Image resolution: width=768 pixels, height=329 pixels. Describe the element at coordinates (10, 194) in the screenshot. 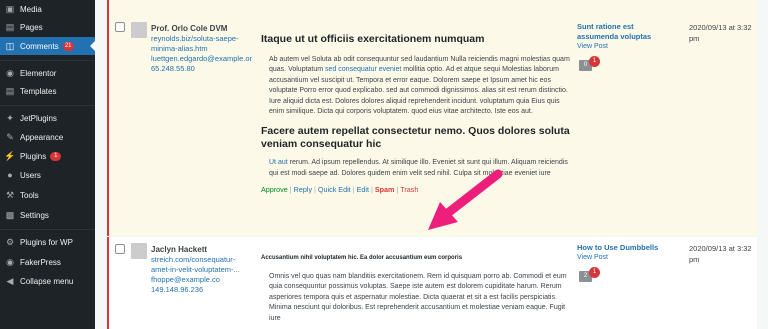

I see `tools-icon: ⚒` at that location.